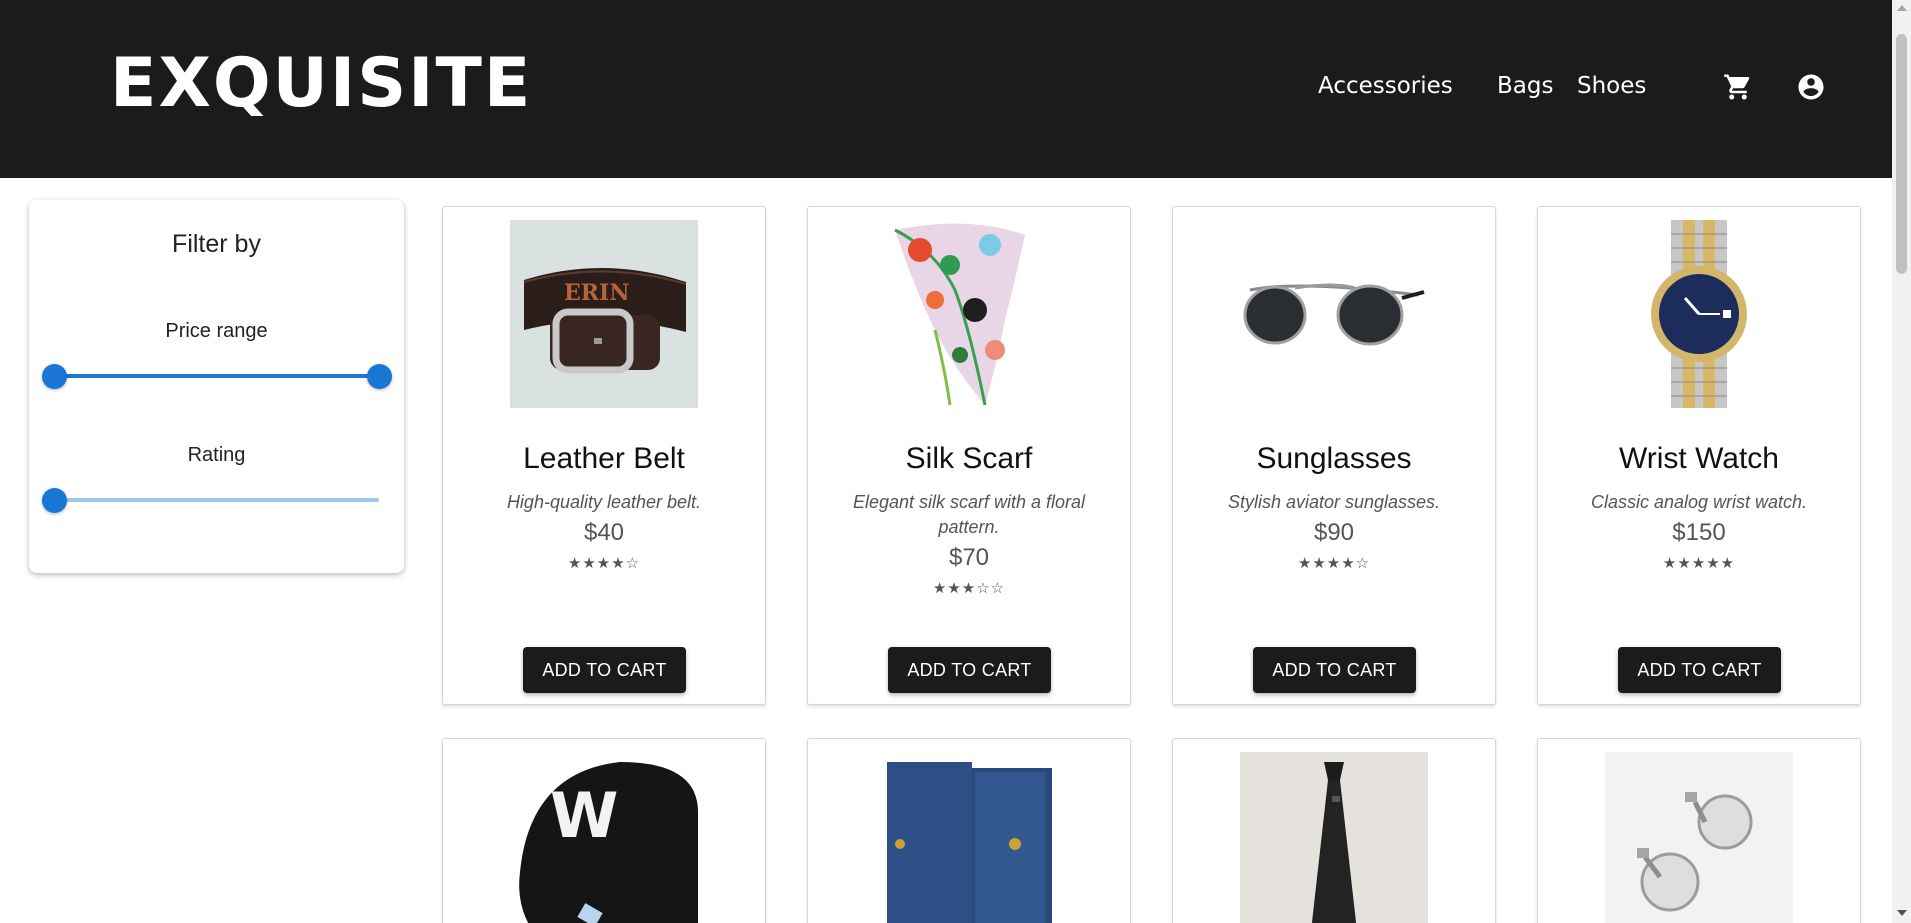 Image resolution: width=1911 pixels, height=923 pixels. What do you see at coordinates (1902, 8) in the screenshot?
I see `scroll-up-arrow-icon` at bounding box center [1902, 8].